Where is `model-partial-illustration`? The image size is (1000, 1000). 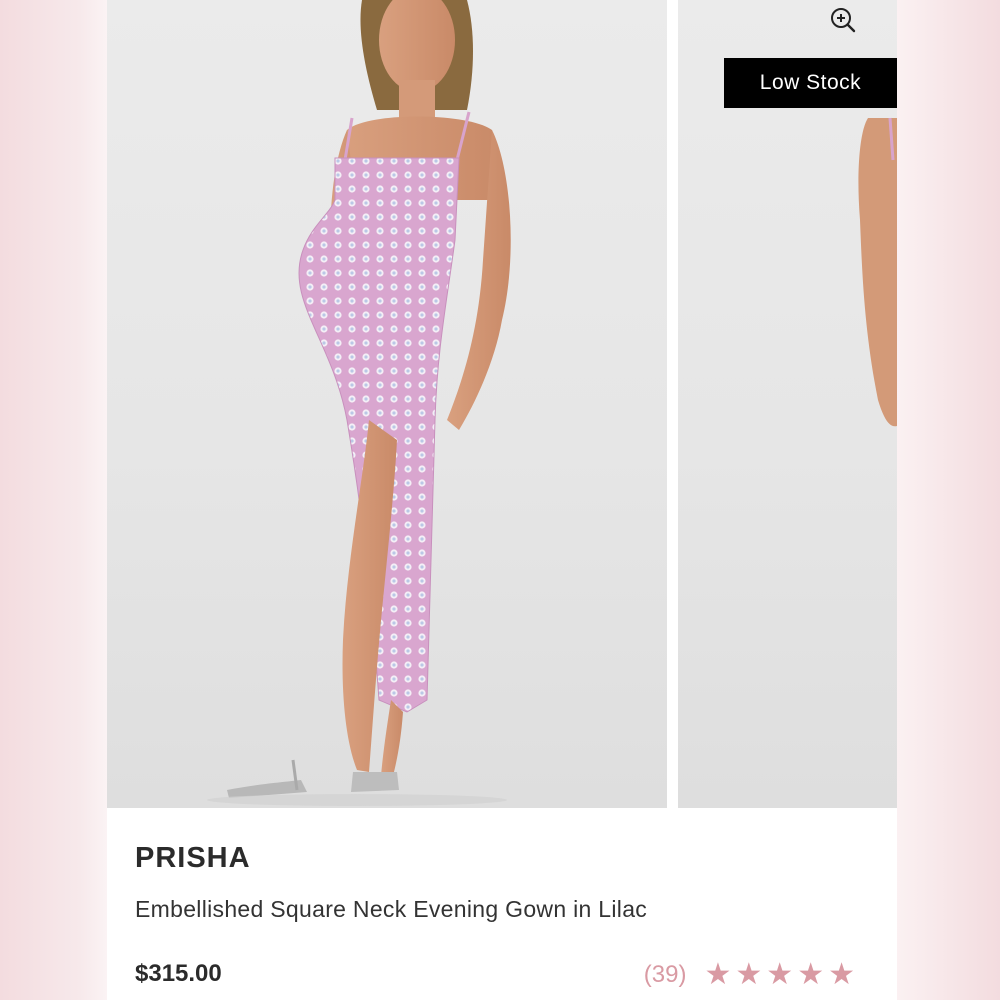 model-partial-illustration is located at coordinates (877, 272).